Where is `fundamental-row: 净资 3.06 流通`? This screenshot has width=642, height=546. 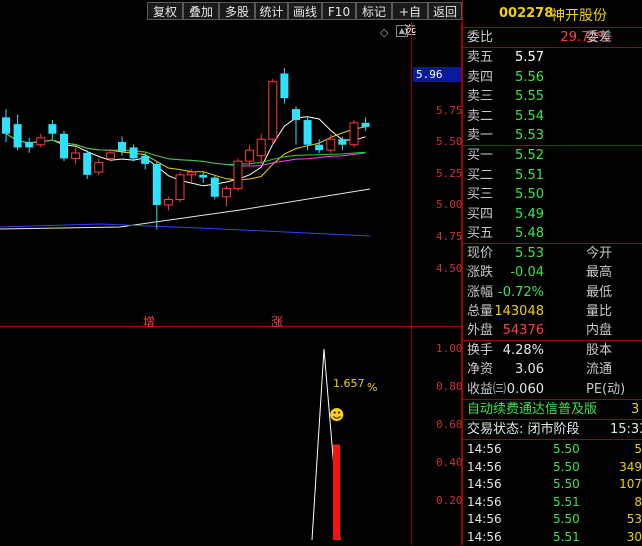 fundamental-row: 净资 3.06 流通 is located at coordinates (554, 369).